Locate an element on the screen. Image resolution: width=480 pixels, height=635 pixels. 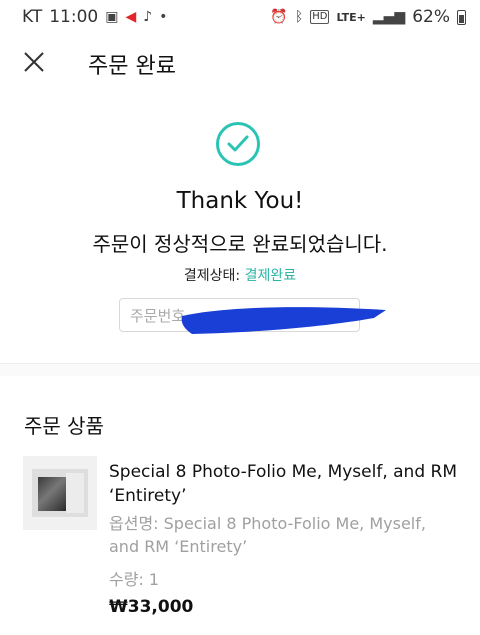
close-icon is located at coordinates (34, 62).